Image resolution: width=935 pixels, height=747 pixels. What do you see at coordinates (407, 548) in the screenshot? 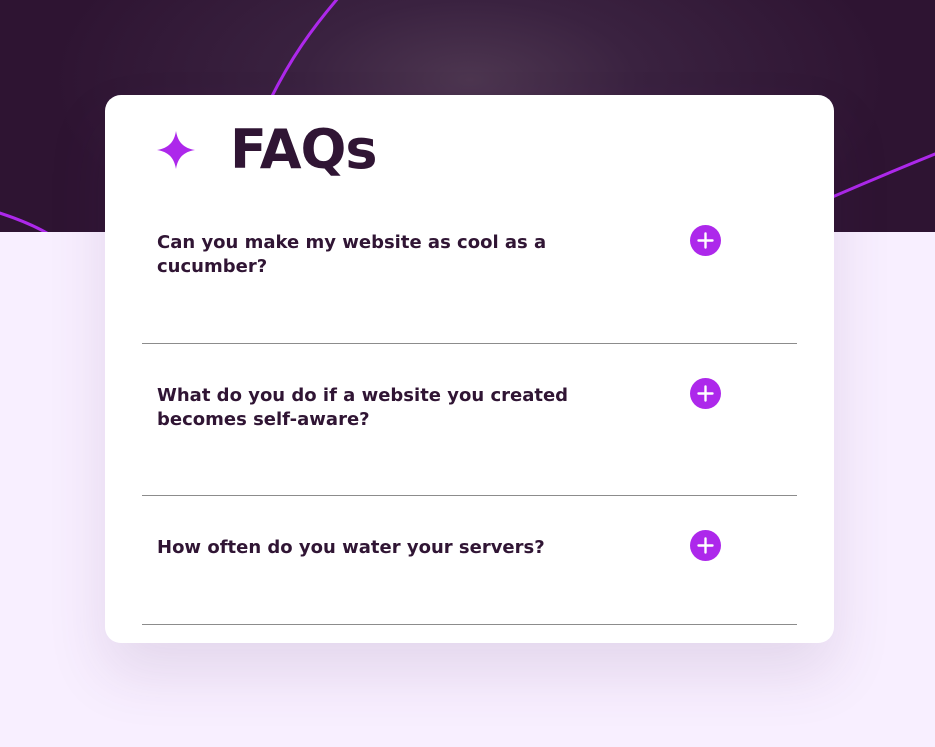
I see `faq-question: How often do you water your servers?` at bounding box center [407, 548].